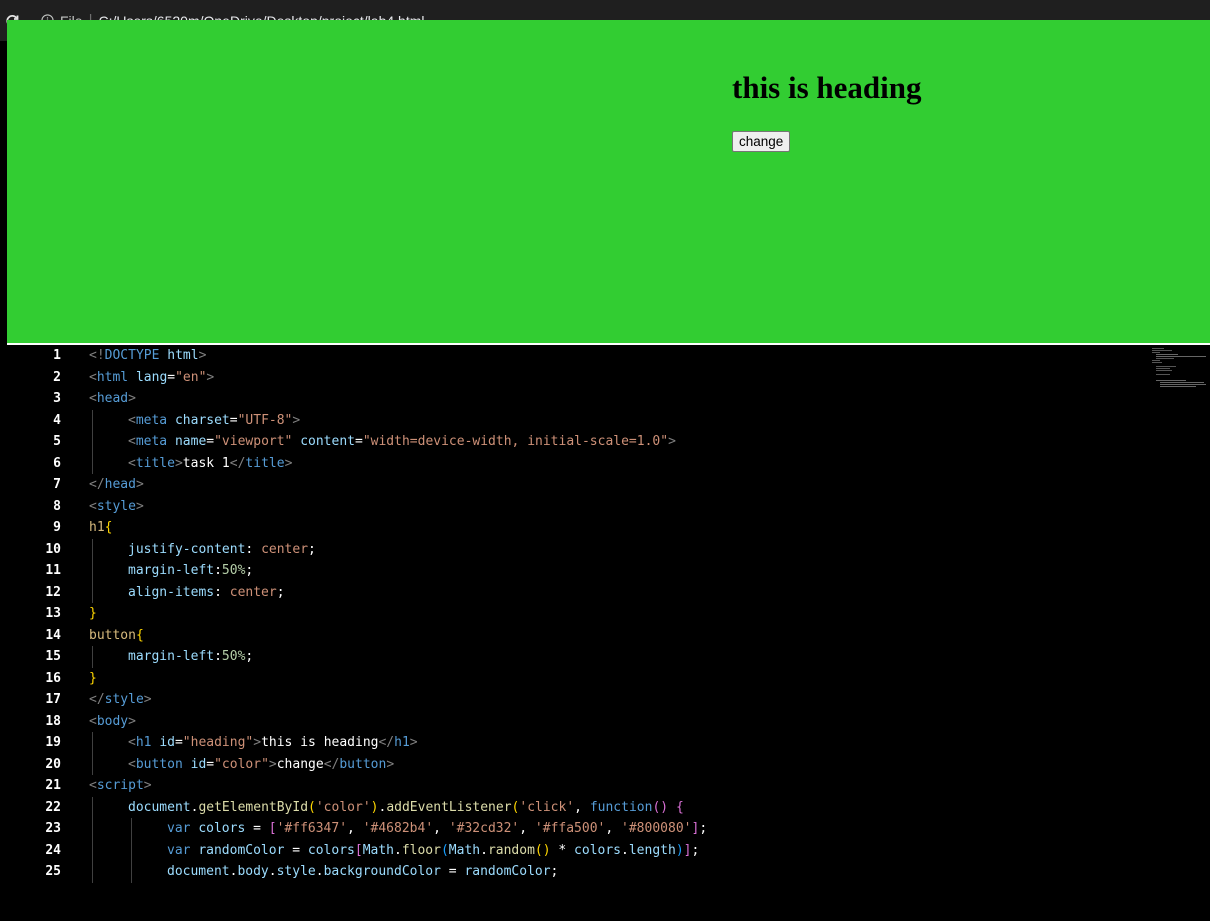 The width and height of the screenshot is (1210, 921). What do you see at coordinates (257, 441) in the screenshot?
I see `code-token: "viewport"` at bounding box center [257, 441].